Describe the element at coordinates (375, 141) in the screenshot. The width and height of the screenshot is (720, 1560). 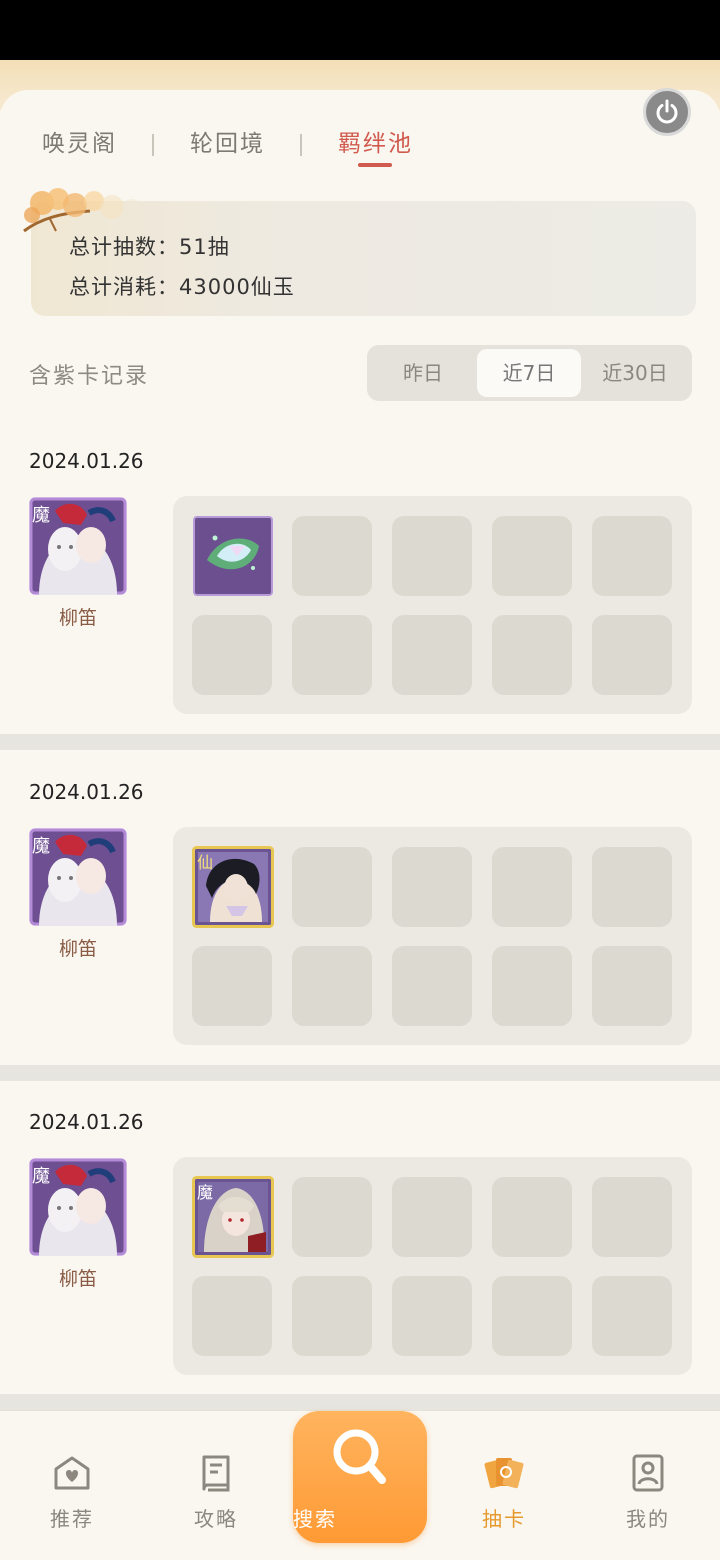
I see `tab-jibanchi: 羁绊池` at that location.